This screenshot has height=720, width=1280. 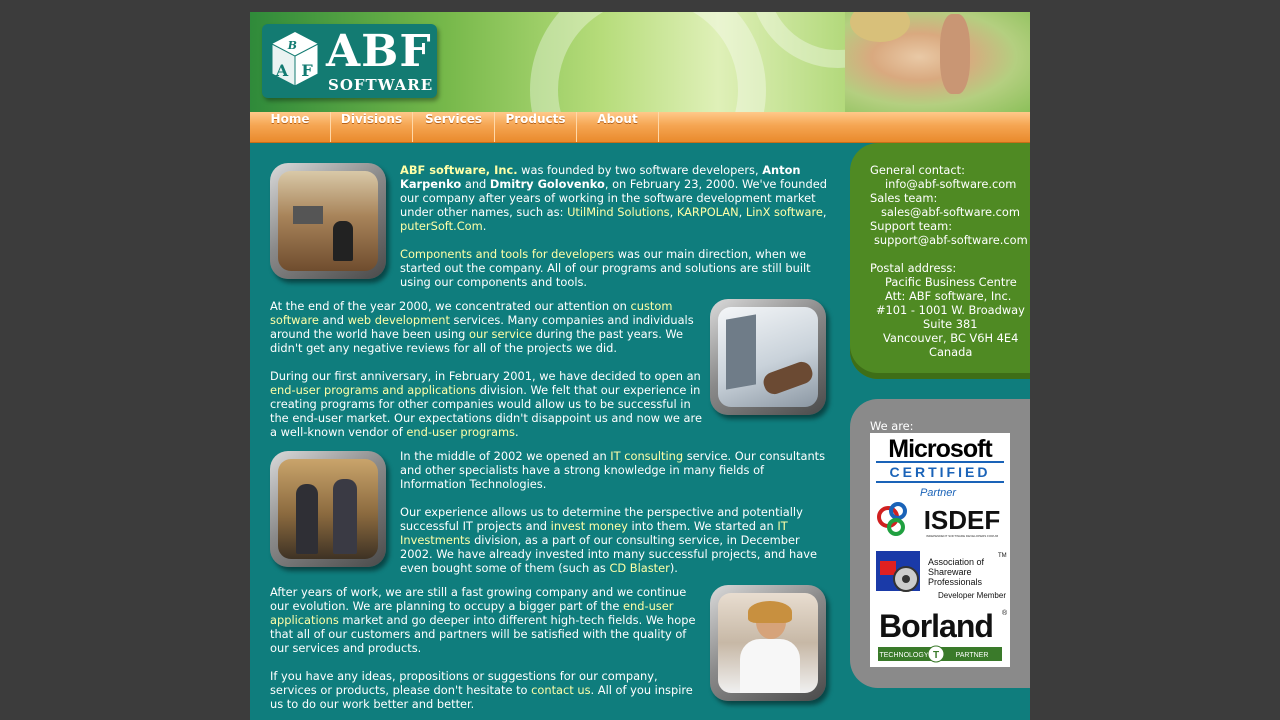 What do you see at coordinates (500, 334) in the screenshot?
I see `our-service-link: our service` at bounding box center [500, 334].